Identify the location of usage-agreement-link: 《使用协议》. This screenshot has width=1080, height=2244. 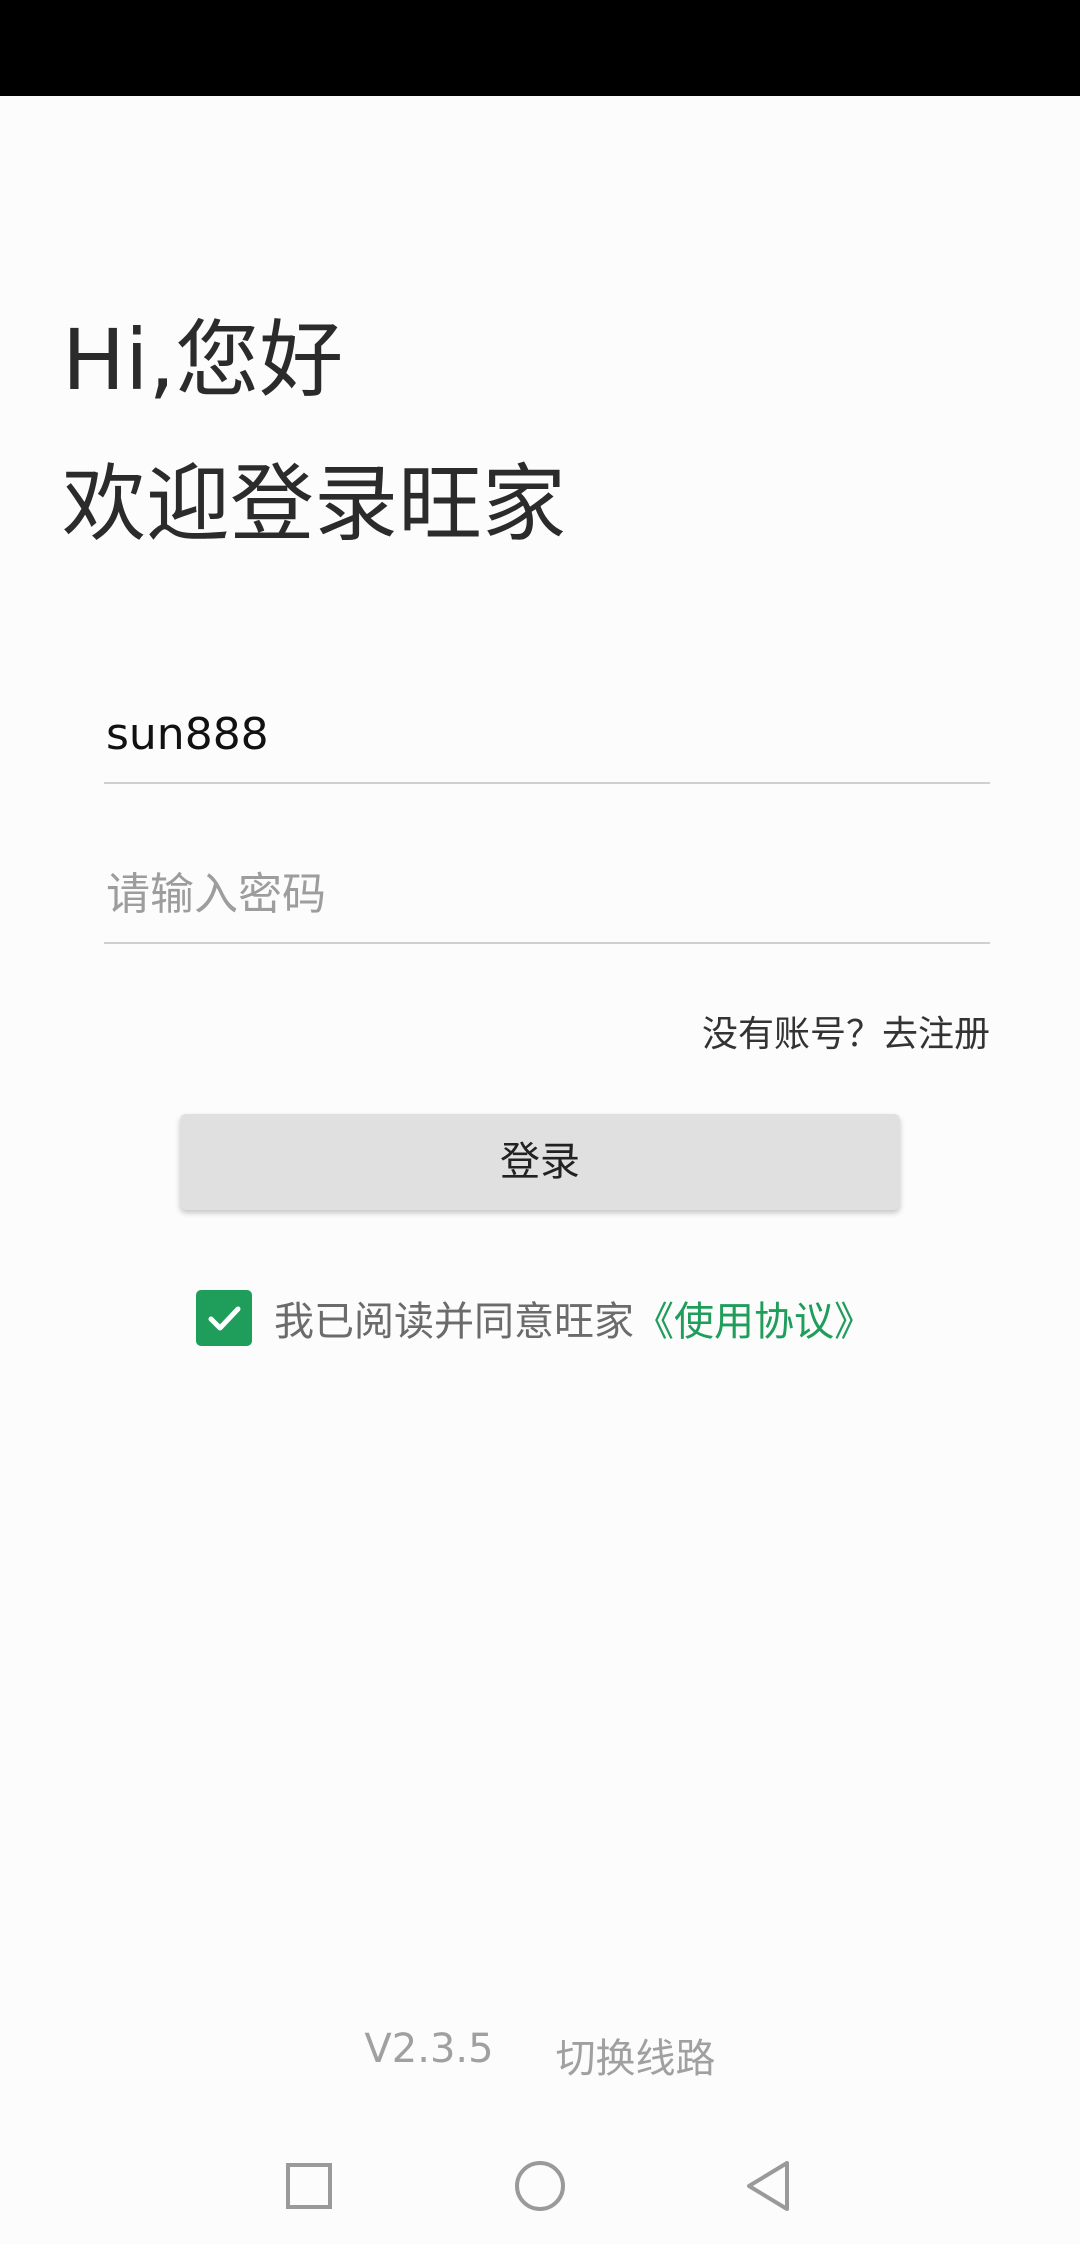
(754, 1318).